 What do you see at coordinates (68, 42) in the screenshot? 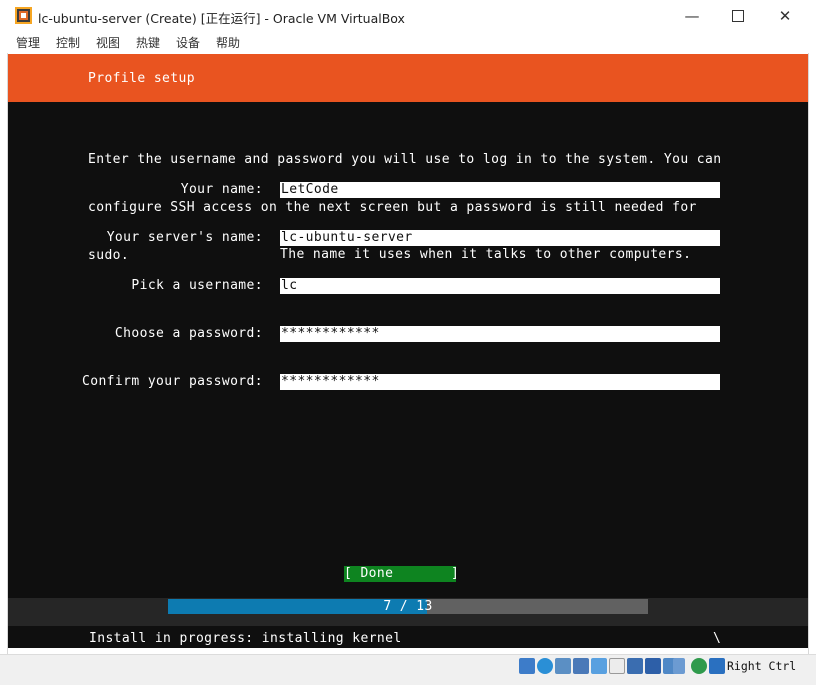
I see `menu-control: 控制` at bounding box center [68, 42].